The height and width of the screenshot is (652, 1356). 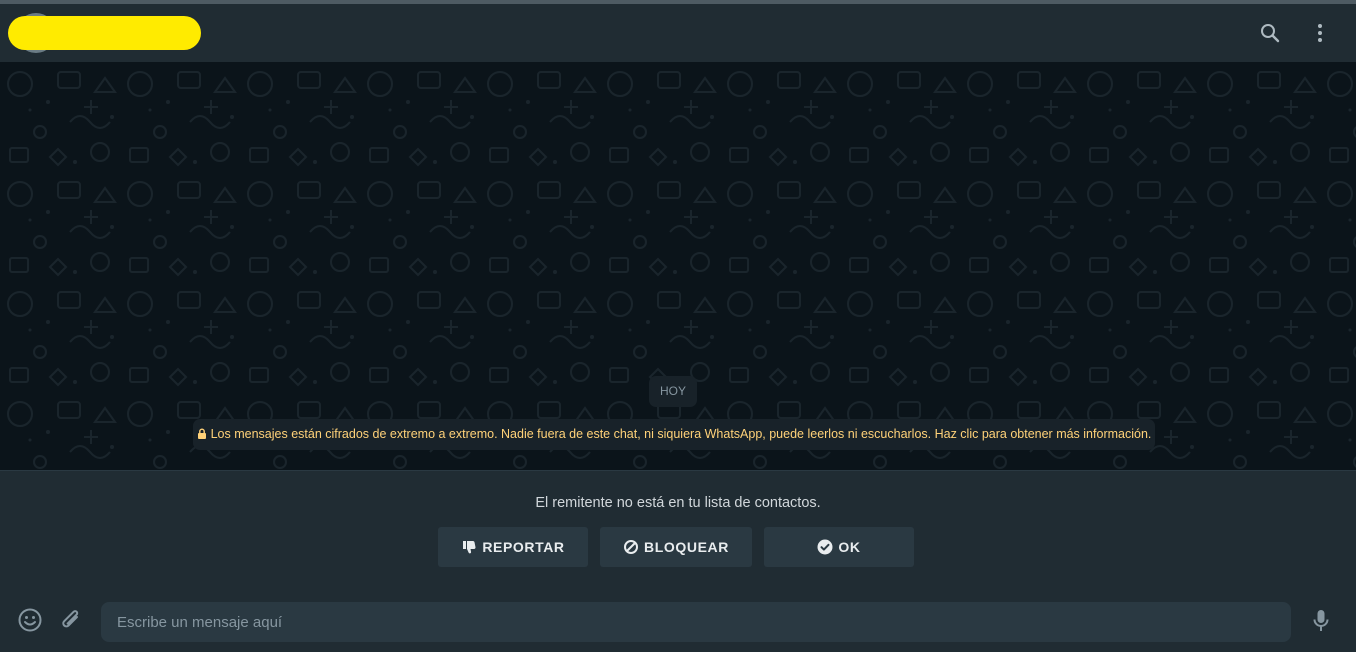 I want to click on emoji-icon, so click(x=30, y=620).